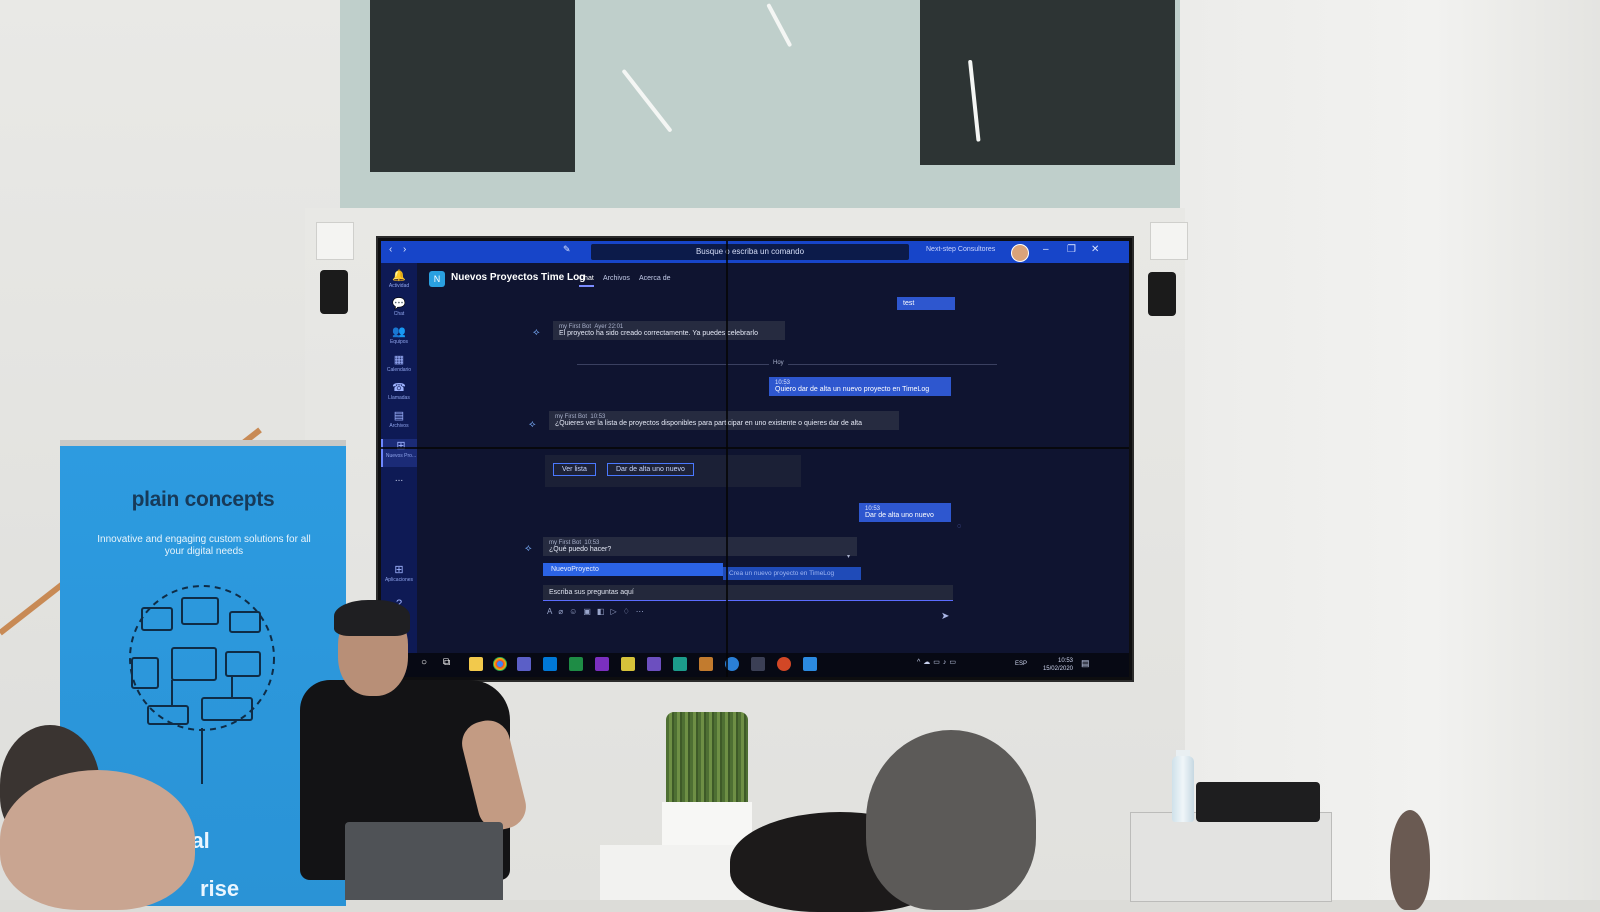 This screenshot has height=912, width=1600. Describe the element at coordinates (959, 526) in the screenshot. I see `seen-icon: ◌` at that location.